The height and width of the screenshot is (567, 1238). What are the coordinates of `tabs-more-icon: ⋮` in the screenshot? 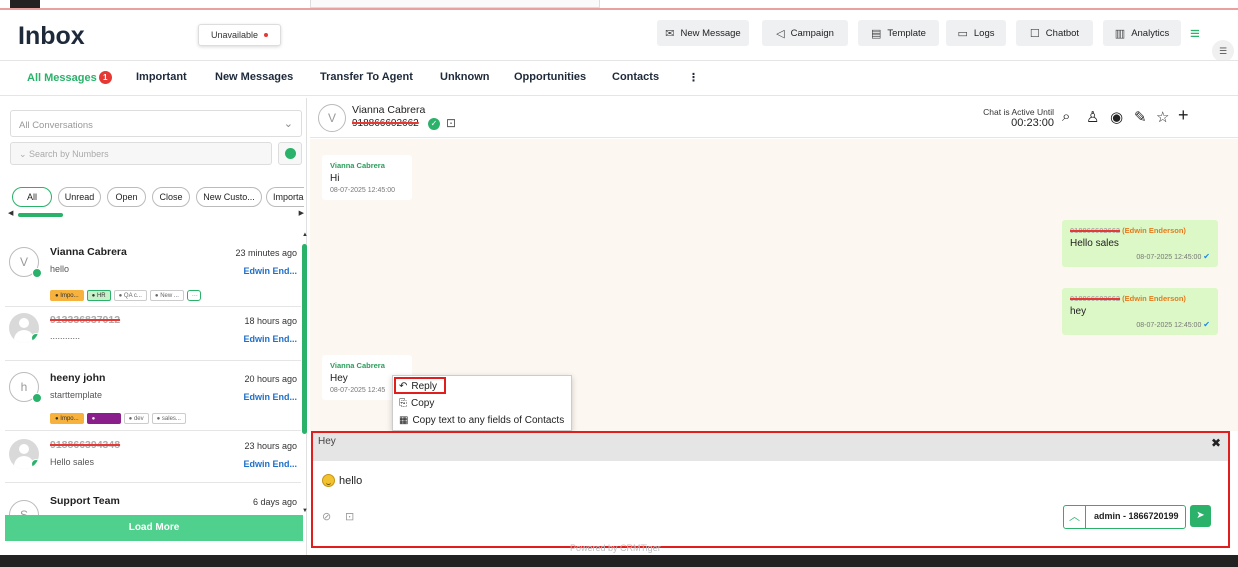 It's located at (693, 77).